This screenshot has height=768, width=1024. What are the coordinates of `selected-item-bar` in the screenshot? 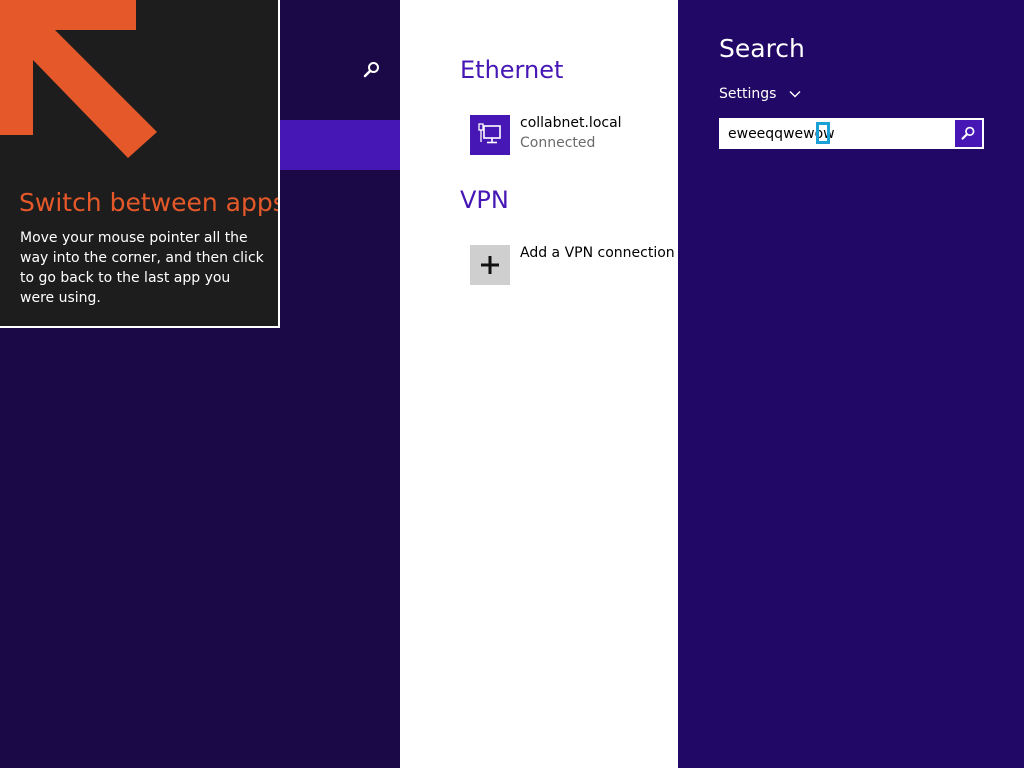 It's located at (340, 145).